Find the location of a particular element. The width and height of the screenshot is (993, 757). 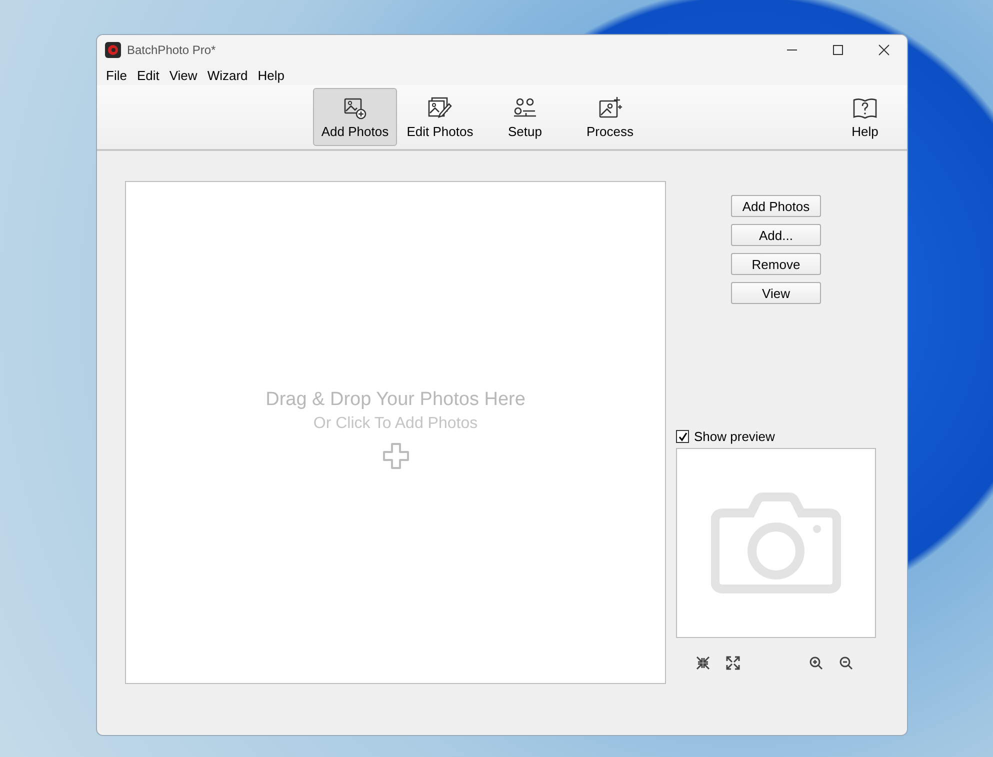

camera-icon is located at coordinates (776, 543).